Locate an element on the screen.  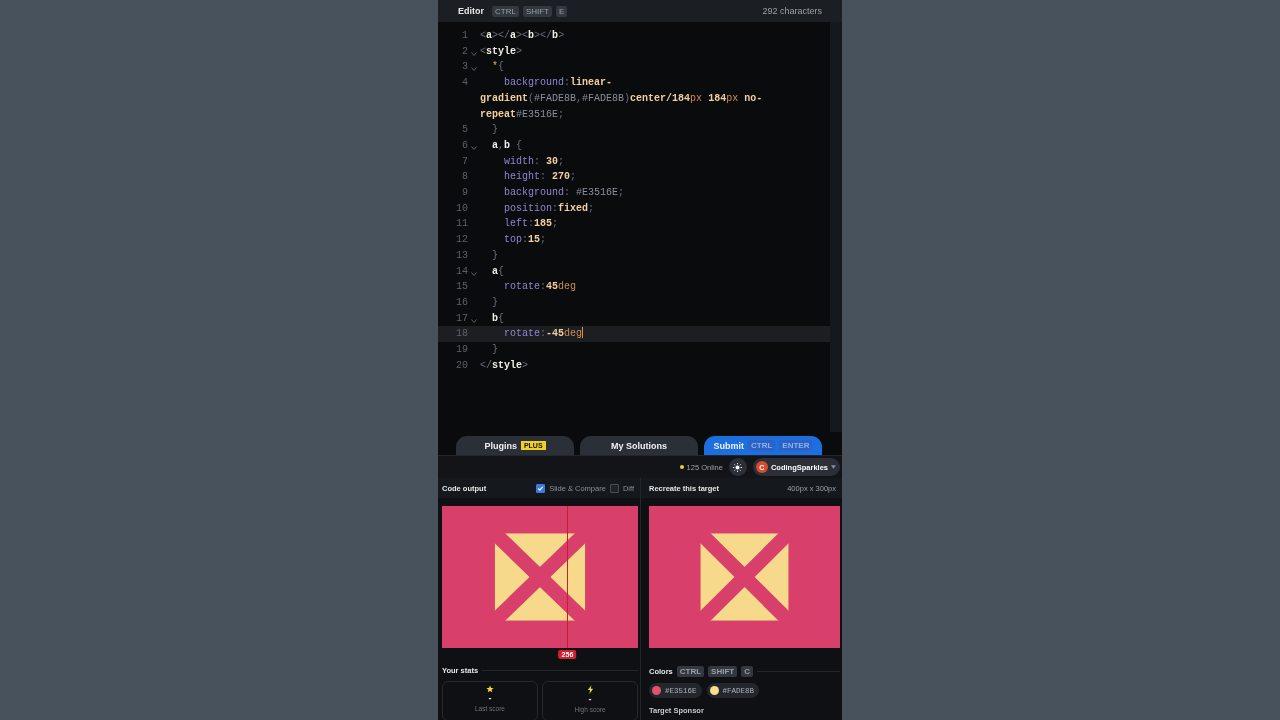
code-line: rotate:45deg is located at coordinates (540, 287).